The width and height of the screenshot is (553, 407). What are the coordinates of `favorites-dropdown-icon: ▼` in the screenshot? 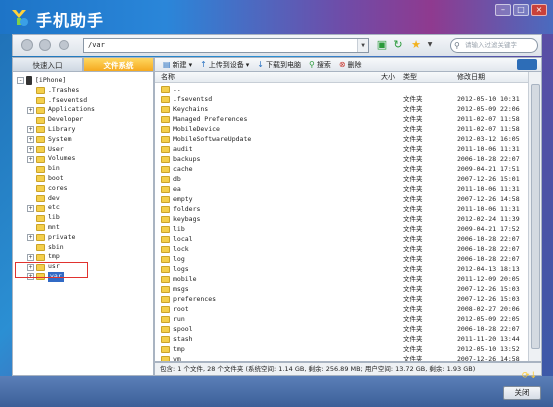 It's located at (430, 45).